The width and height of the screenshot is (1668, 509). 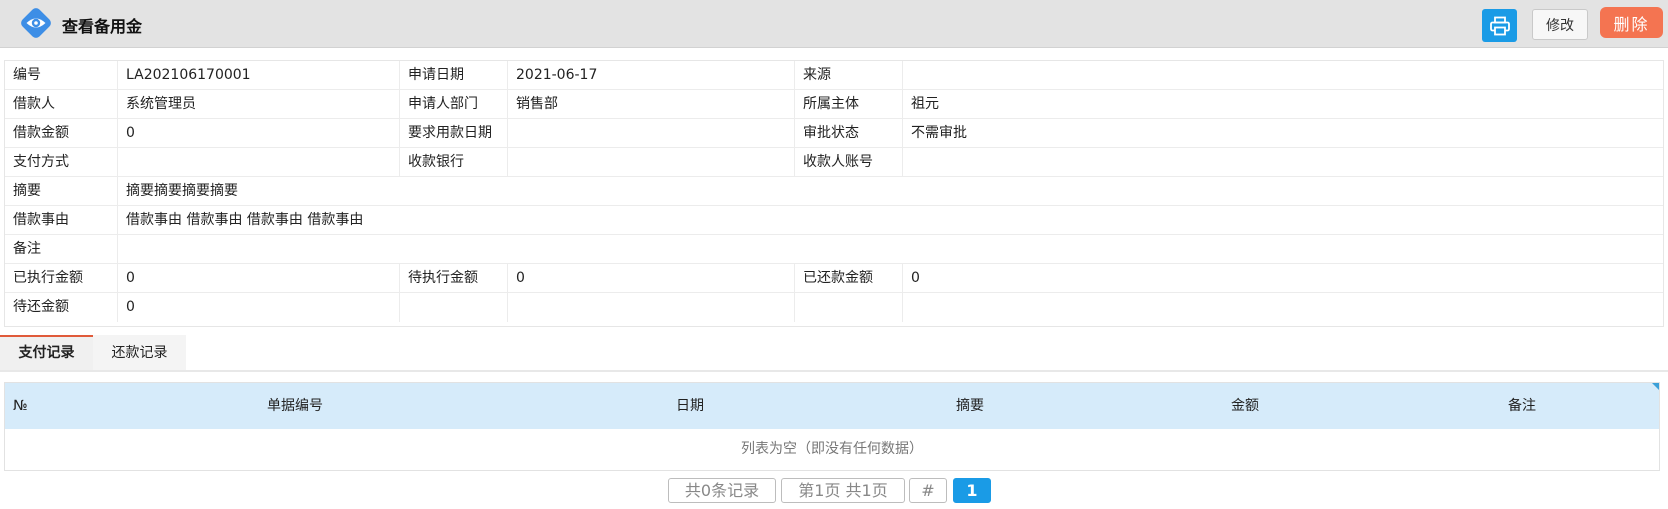 I want to click on page-title: 查看备用金, so click(x=102, y=26).